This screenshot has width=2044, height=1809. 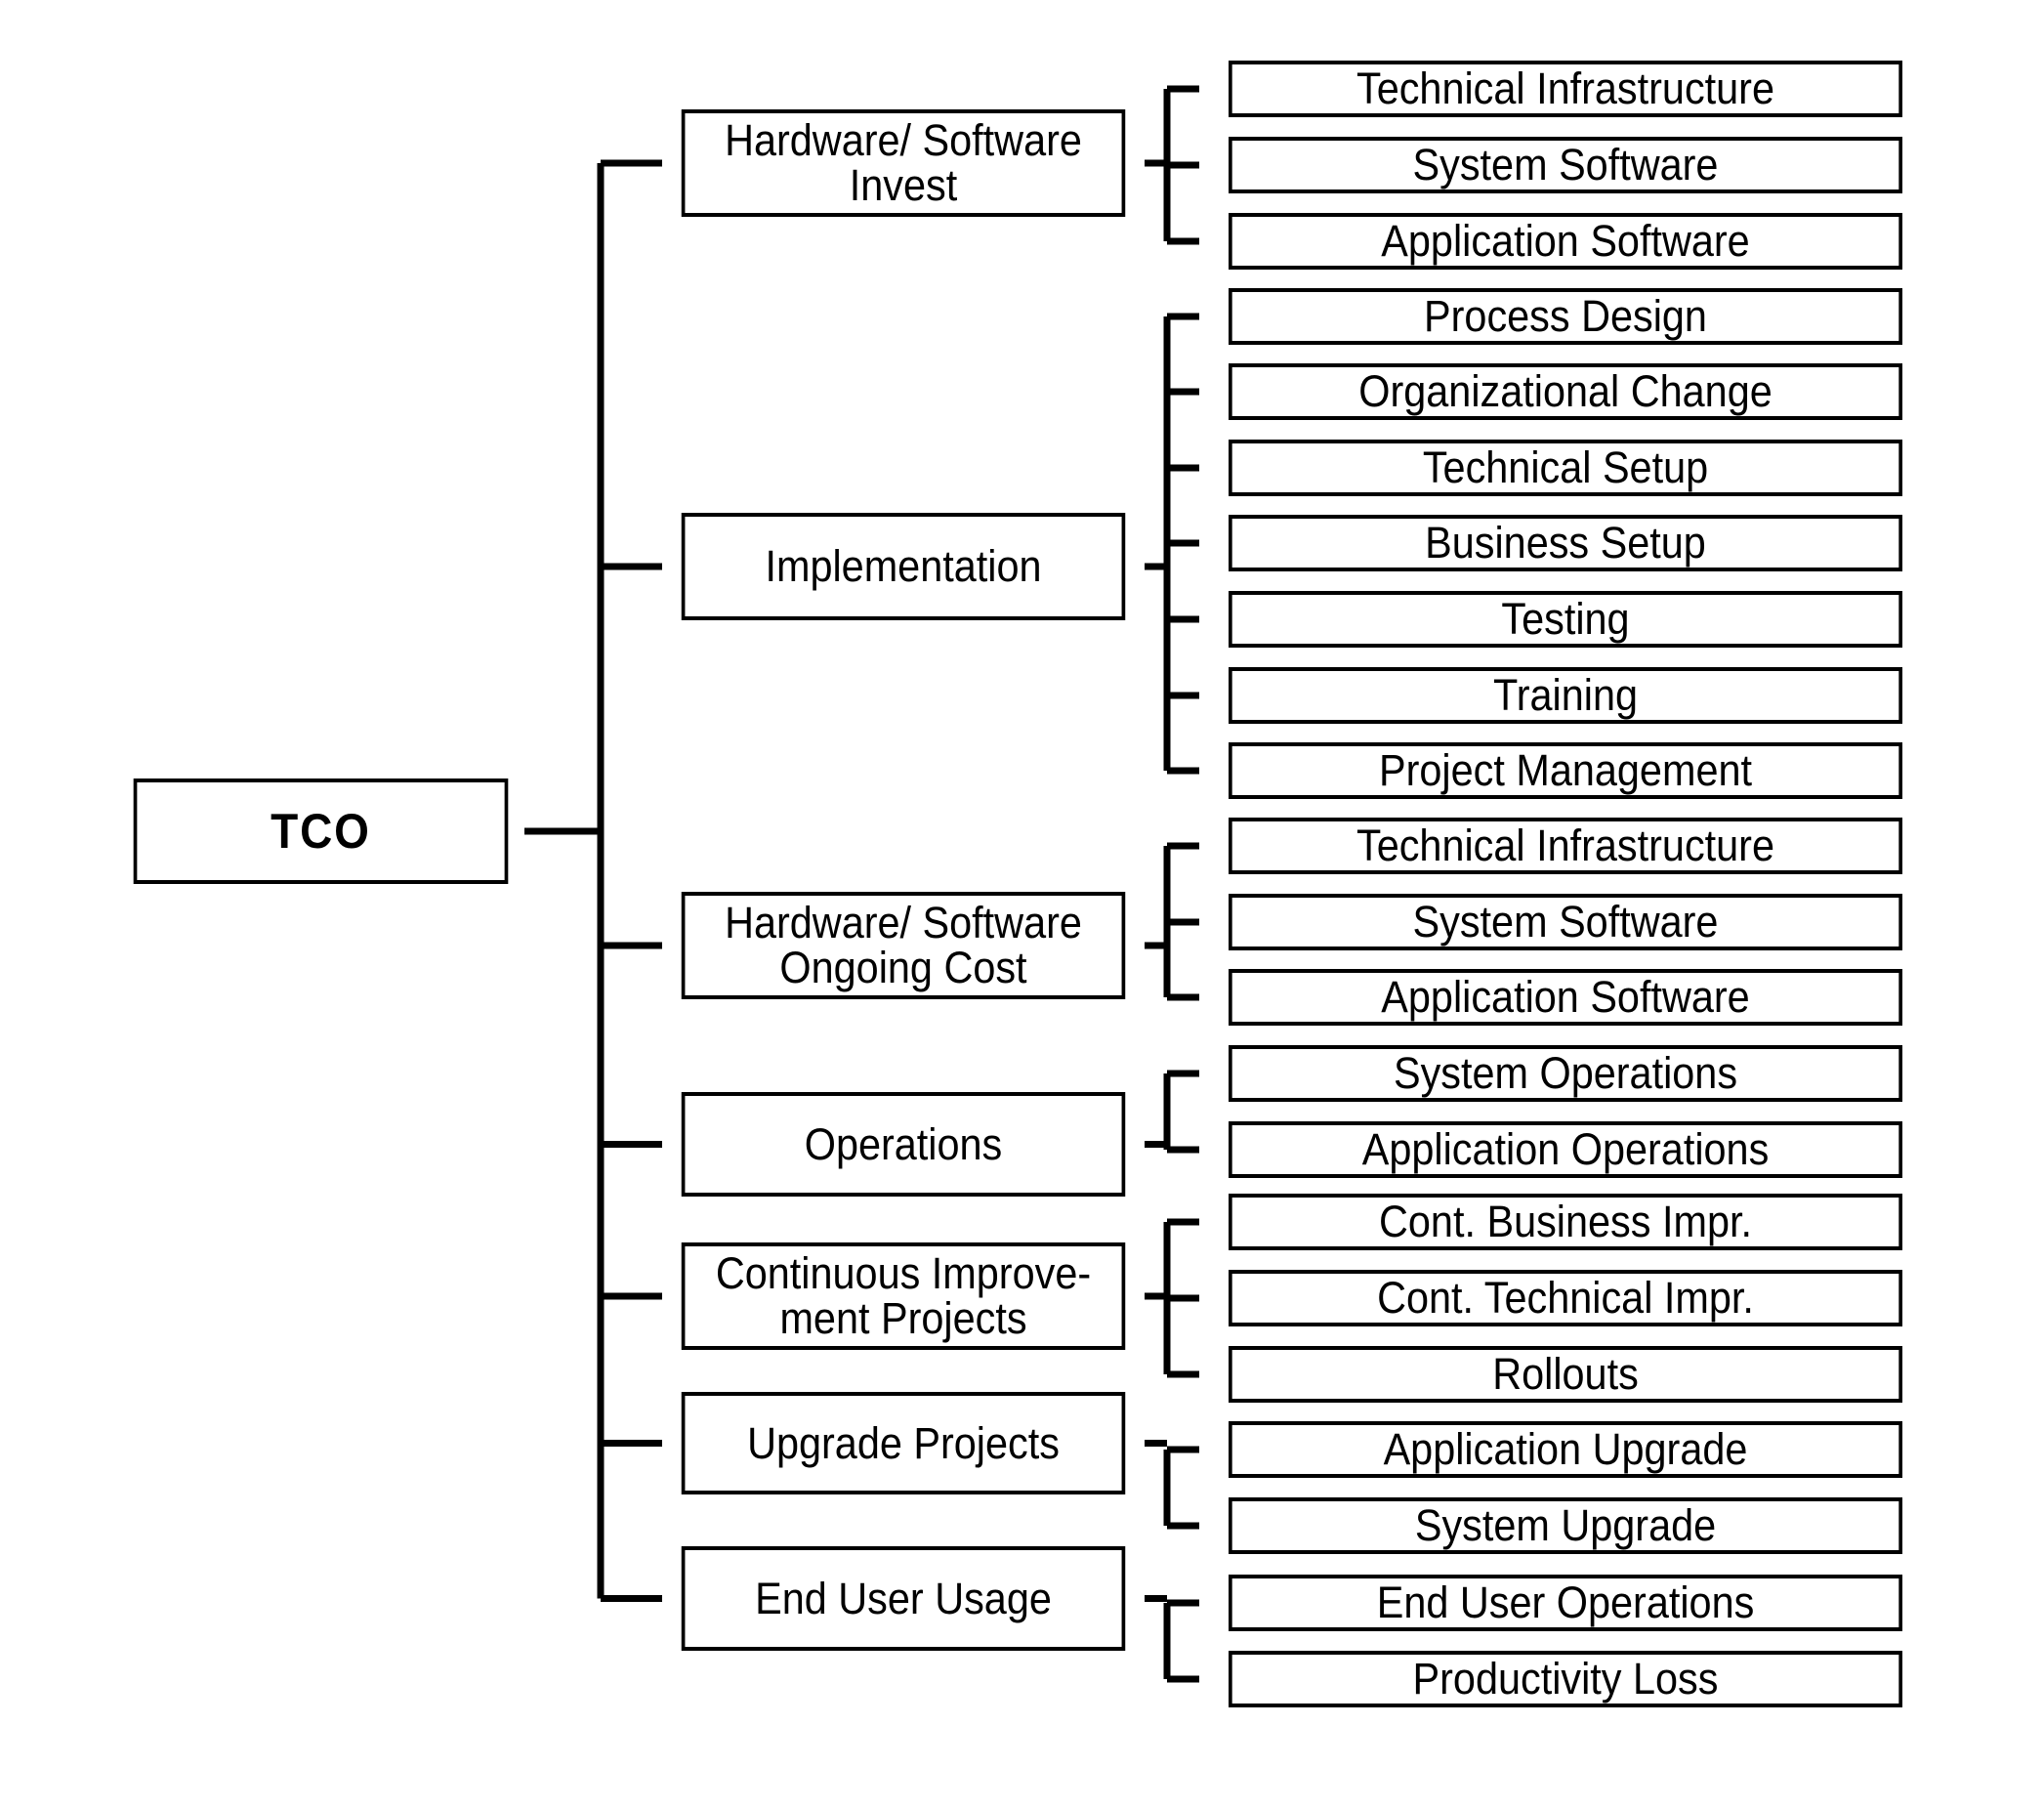 I want to click on node-l3-implementation-organizational-change-label: Organizational Change, so click(x=1565, y=391).